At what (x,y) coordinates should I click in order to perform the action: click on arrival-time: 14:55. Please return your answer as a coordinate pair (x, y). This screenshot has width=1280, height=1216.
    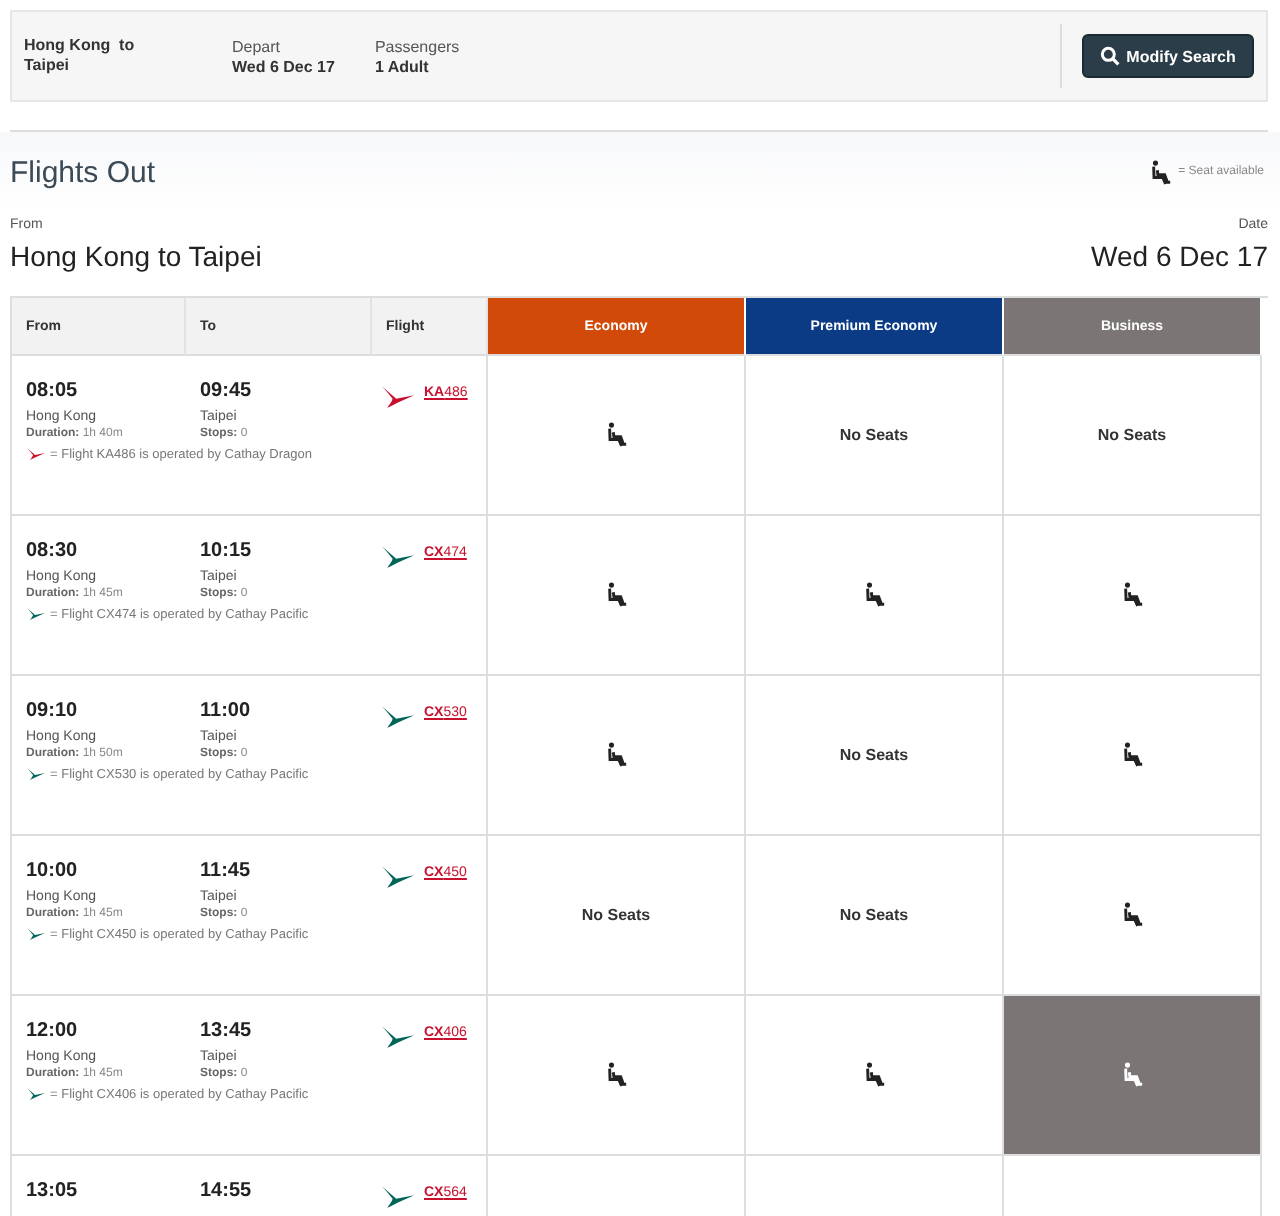
    Looking at the image, I should click on (227, 1191).